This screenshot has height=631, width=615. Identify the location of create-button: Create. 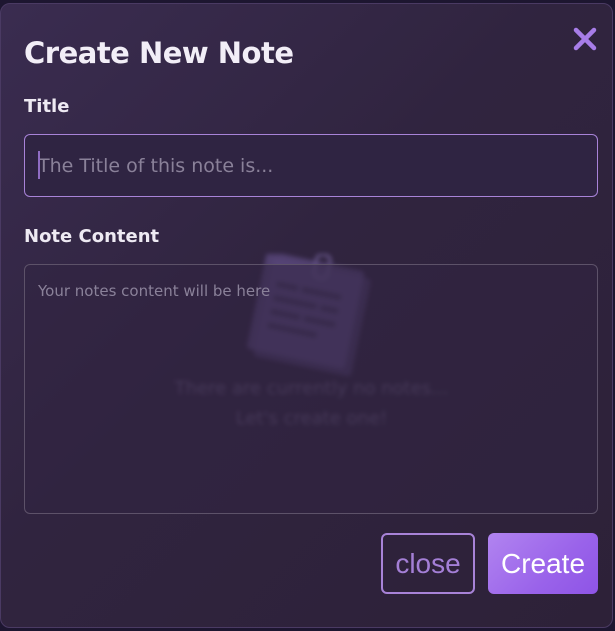
(543, 563).